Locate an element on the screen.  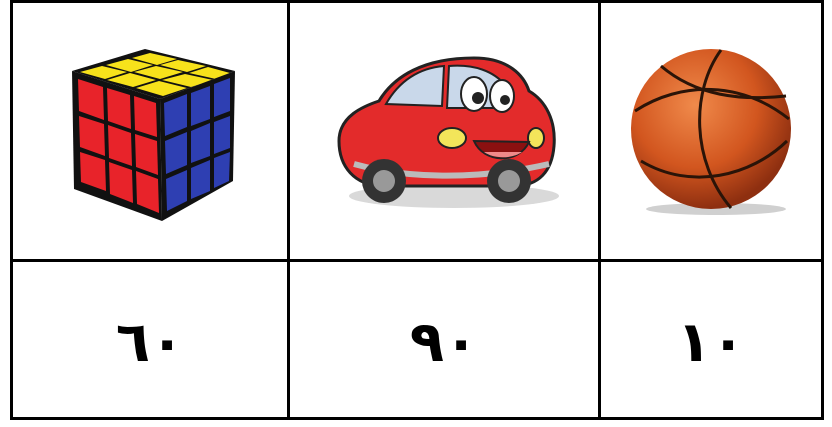
number-label: ١٠ is located at coordinates (711, 342).